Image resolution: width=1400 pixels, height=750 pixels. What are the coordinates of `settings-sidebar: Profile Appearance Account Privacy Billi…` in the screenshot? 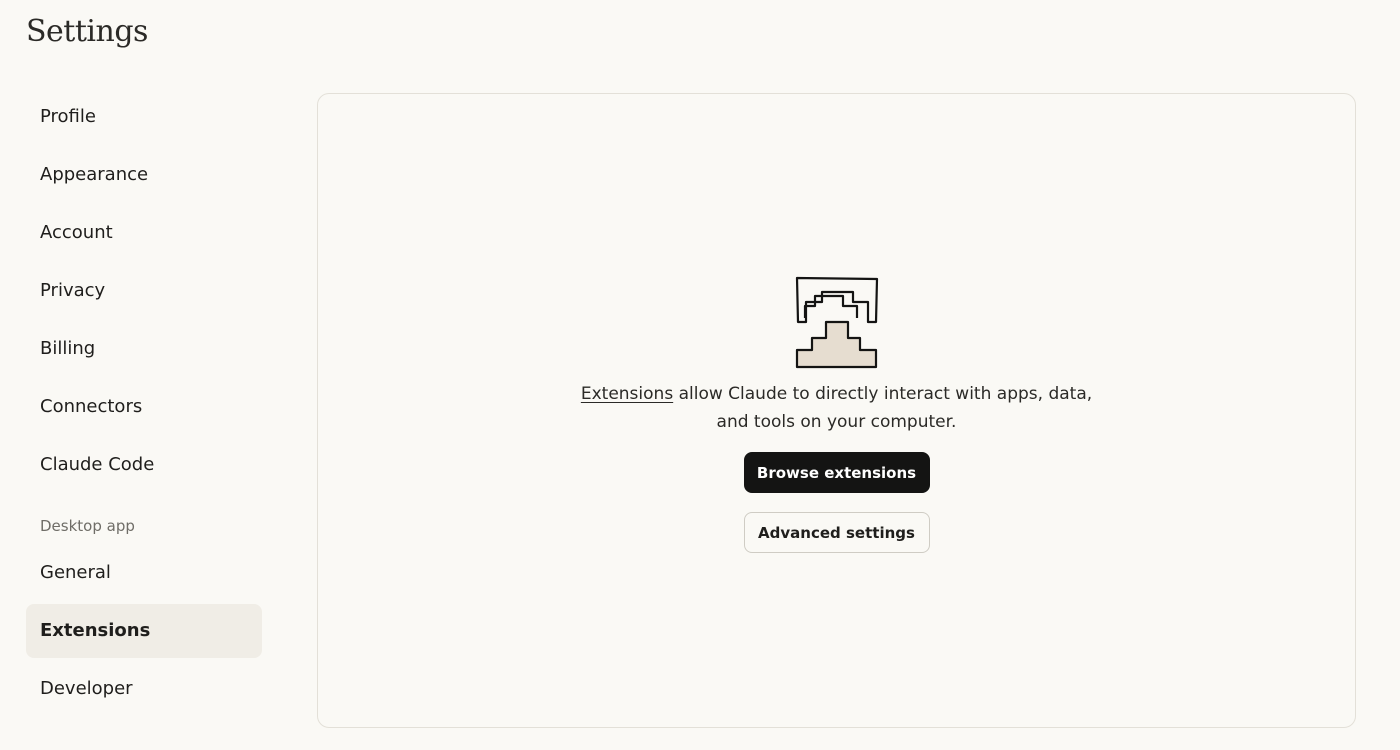 It's located at (144, 405).